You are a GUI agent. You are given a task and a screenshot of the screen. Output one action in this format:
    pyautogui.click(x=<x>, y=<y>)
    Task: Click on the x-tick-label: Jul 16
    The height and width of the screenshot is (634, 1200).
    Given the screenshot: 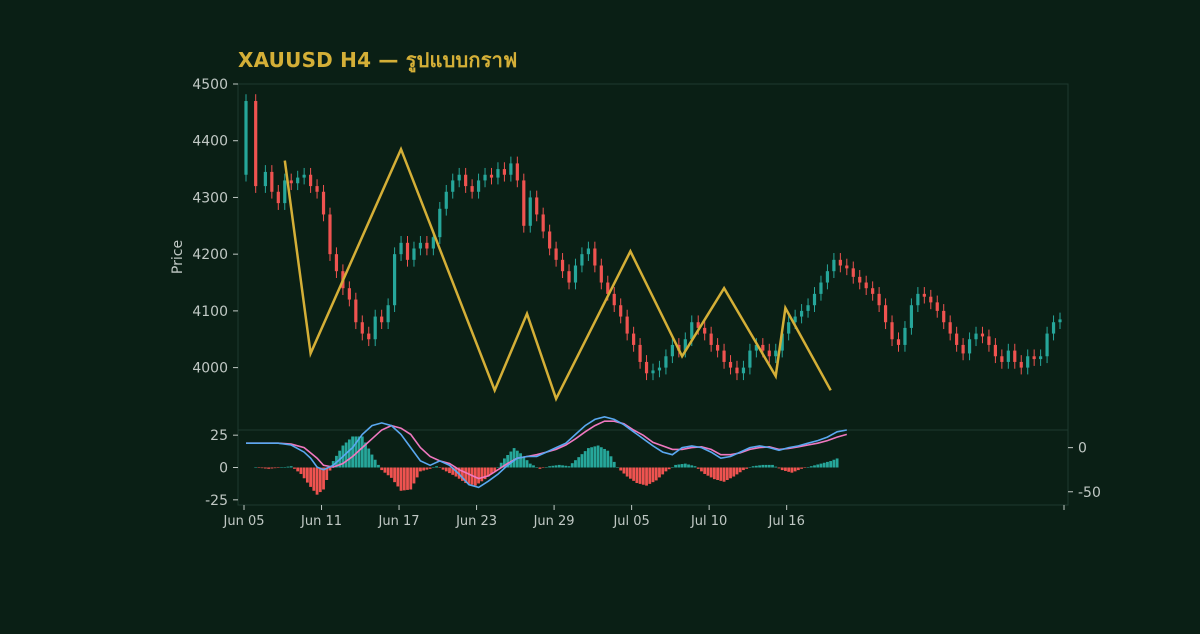 What is the action you would take?
    pyautogui.click(x=785, y=521)
    